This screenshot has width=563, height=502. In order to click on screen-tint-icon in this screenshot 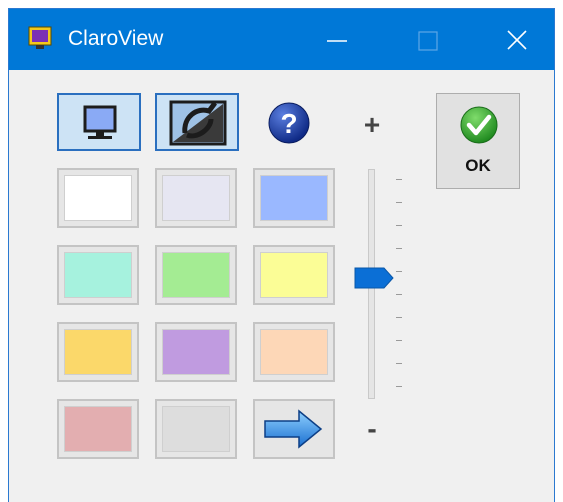, I will do `click(198, 123)`.